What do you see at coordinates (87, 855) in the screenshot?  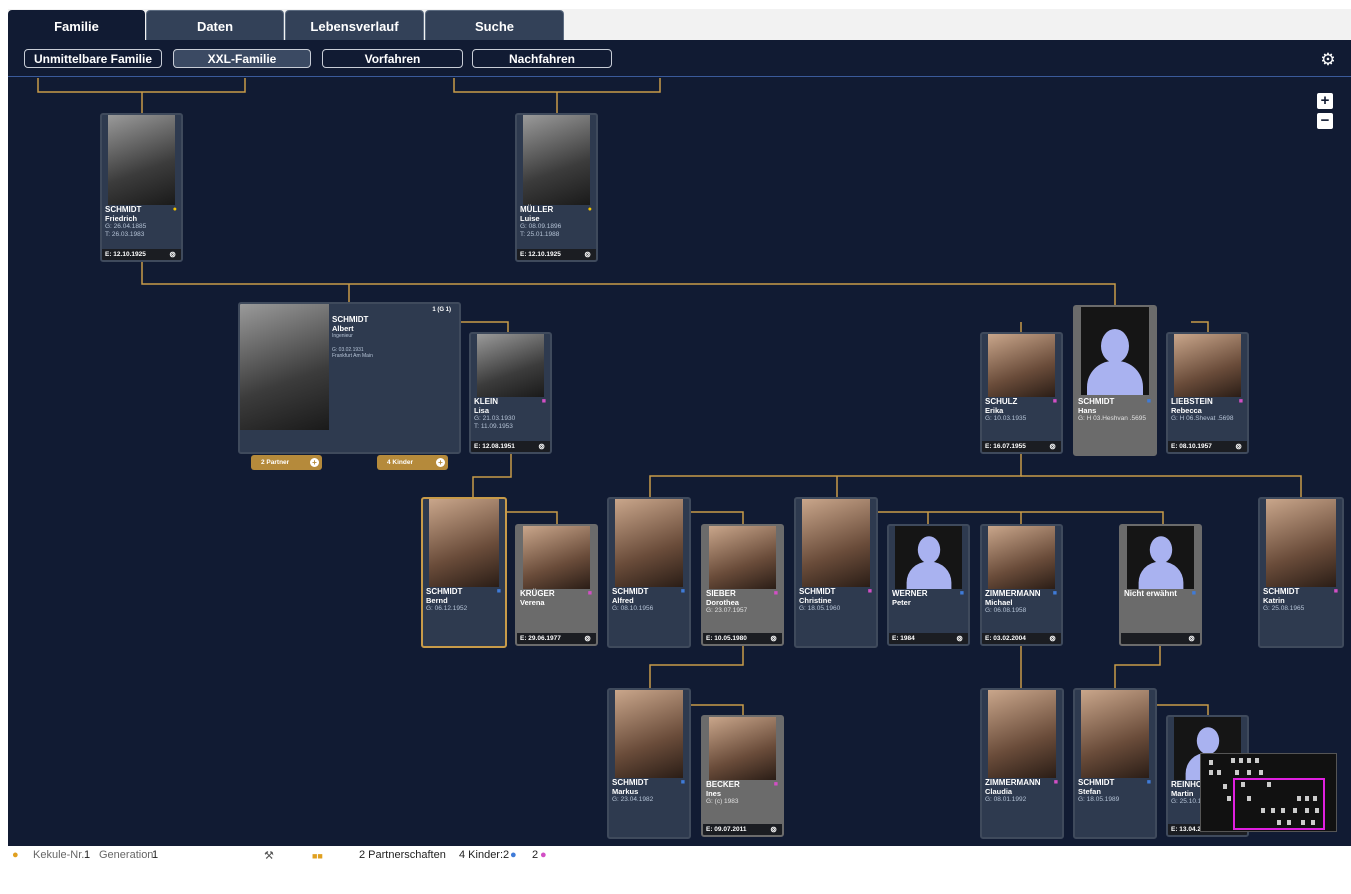 I see `kekule-value: 1` at bounding box center [87, 855].